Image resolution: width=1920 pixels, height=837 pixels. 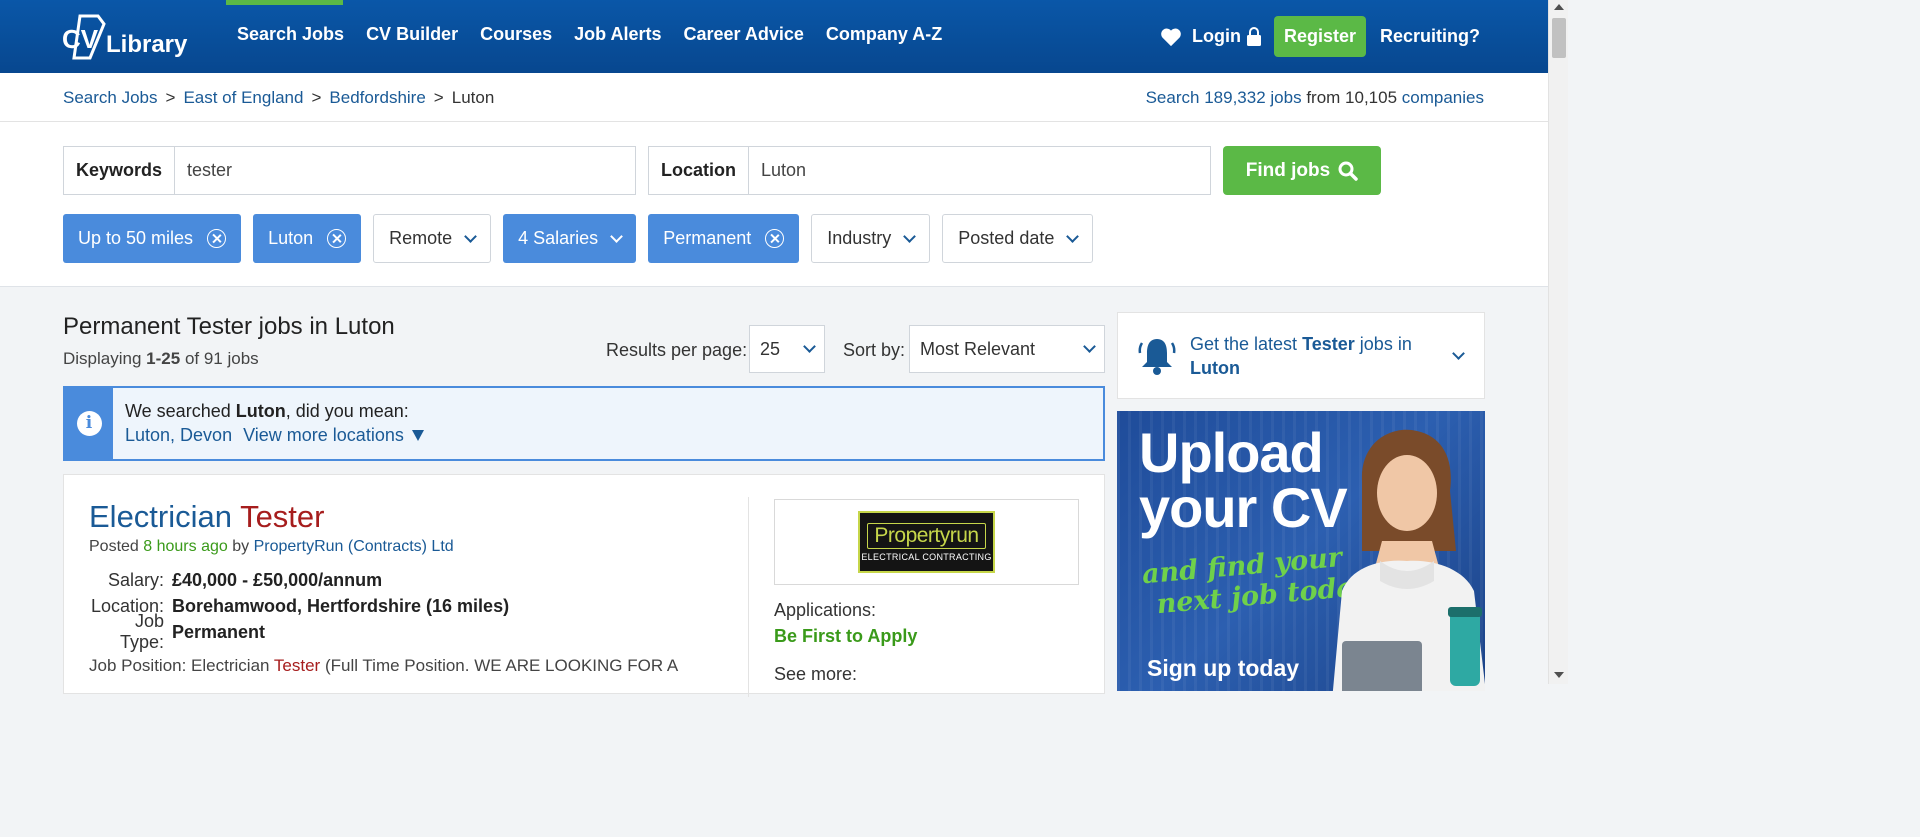 I want to click on heart-icon, so click(x=1171, y=37).